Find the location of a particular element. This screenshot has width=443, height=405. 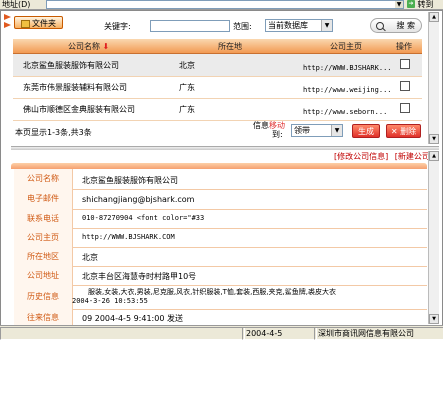

detail-row: 电子邮件 shichangjiang@bjshark.com is located at coordinates (220, 199).